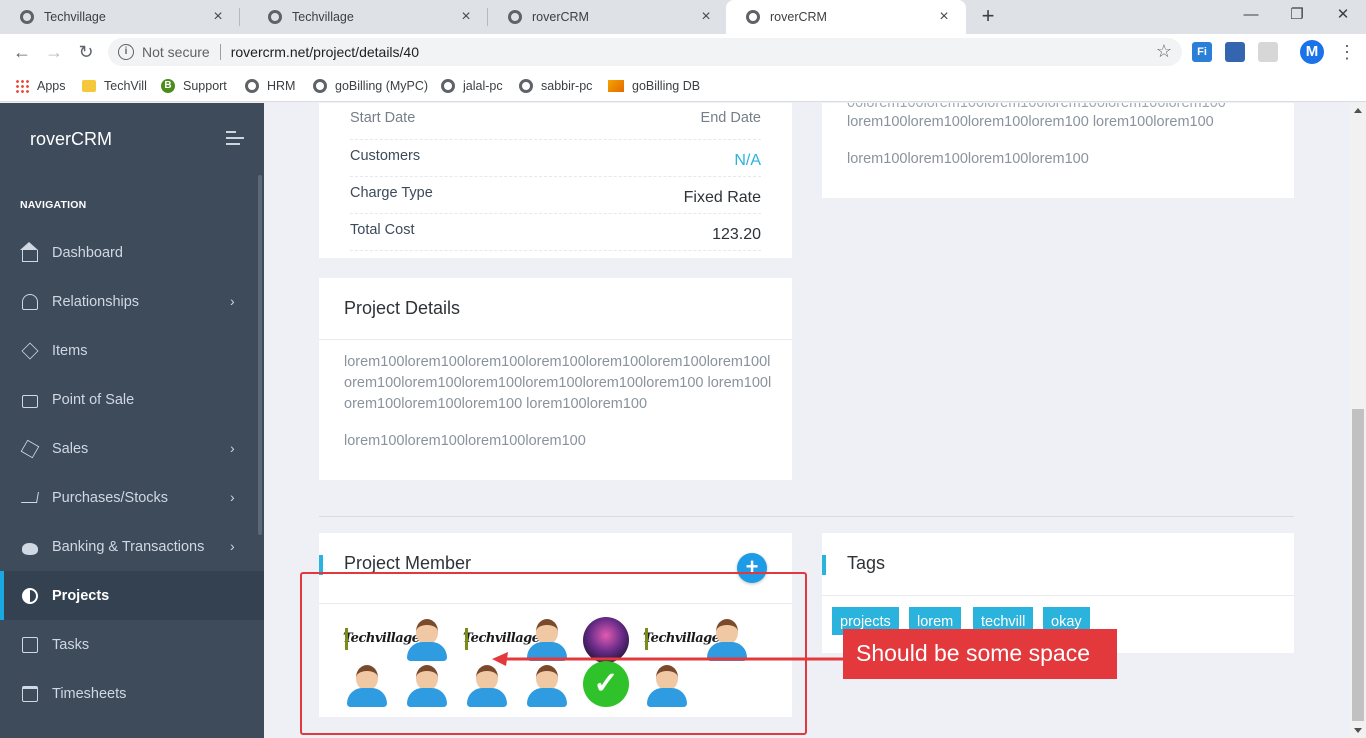 Image resolution: width=1366 pixels, height=738 pixels. I want to click on sidebar-item-label: Dashboard, so click(87, 252).